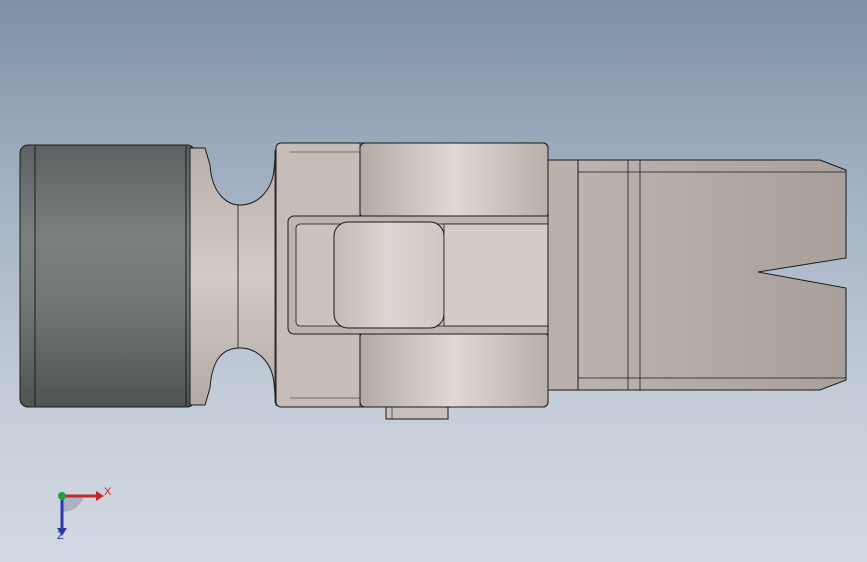 This screenshot has width=867, height=562. I want to click on collar, so click(563, 275).